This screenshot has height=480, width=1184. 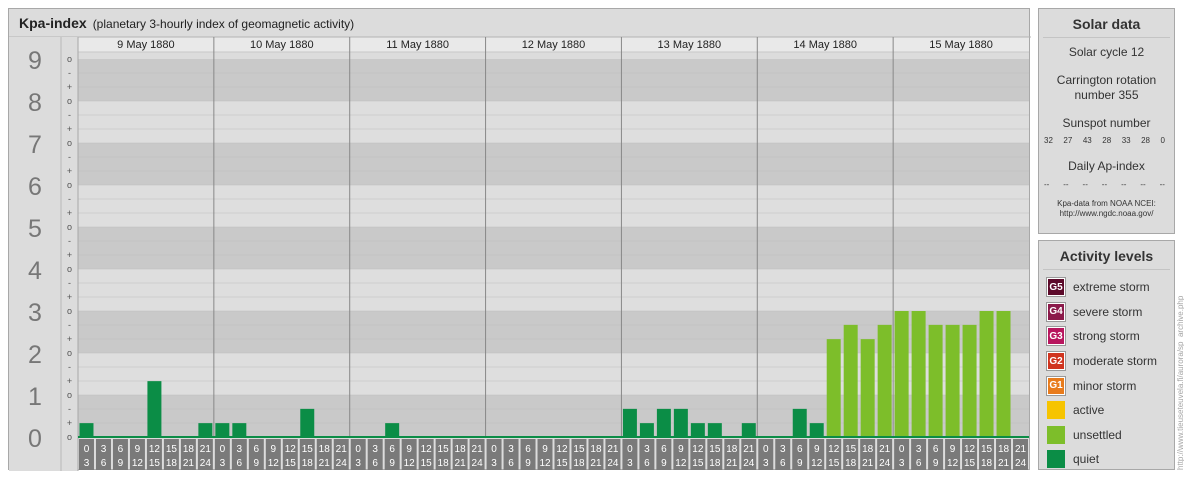 I want to click on ap-values: -- -- -- -- -- -- --, so click(x=1106, y=184).